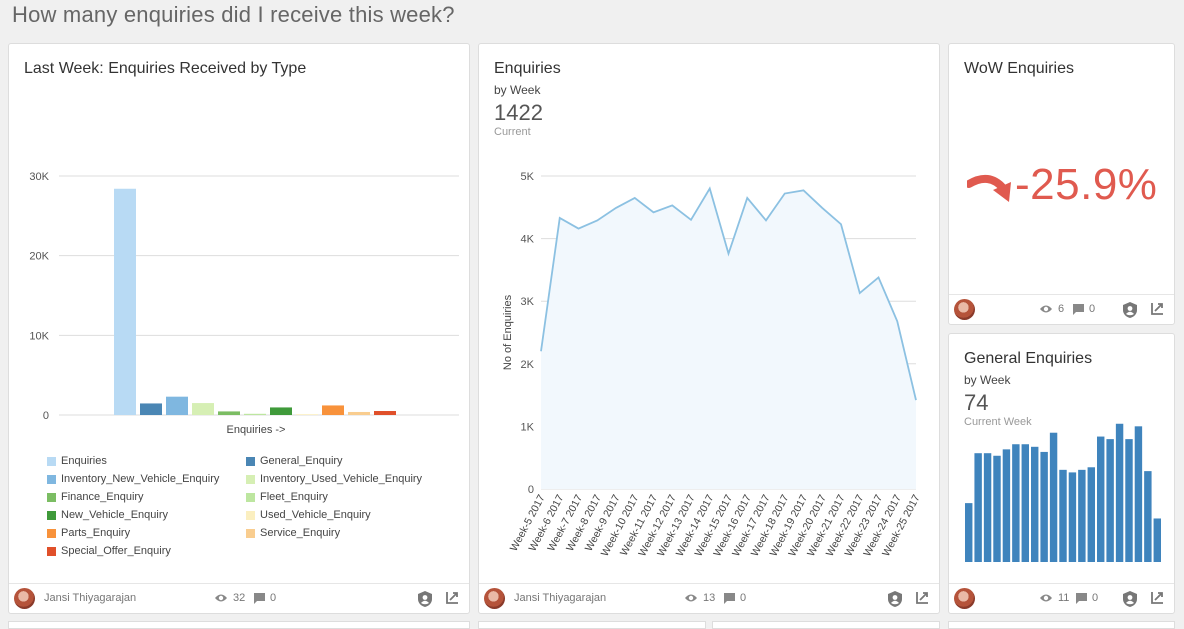 The width and height of the screenshot is (1184, 629). Describe the element at coordinates (88, 533) in the screenshot. I see `legend-item: Parts_Enquiry` at that location.